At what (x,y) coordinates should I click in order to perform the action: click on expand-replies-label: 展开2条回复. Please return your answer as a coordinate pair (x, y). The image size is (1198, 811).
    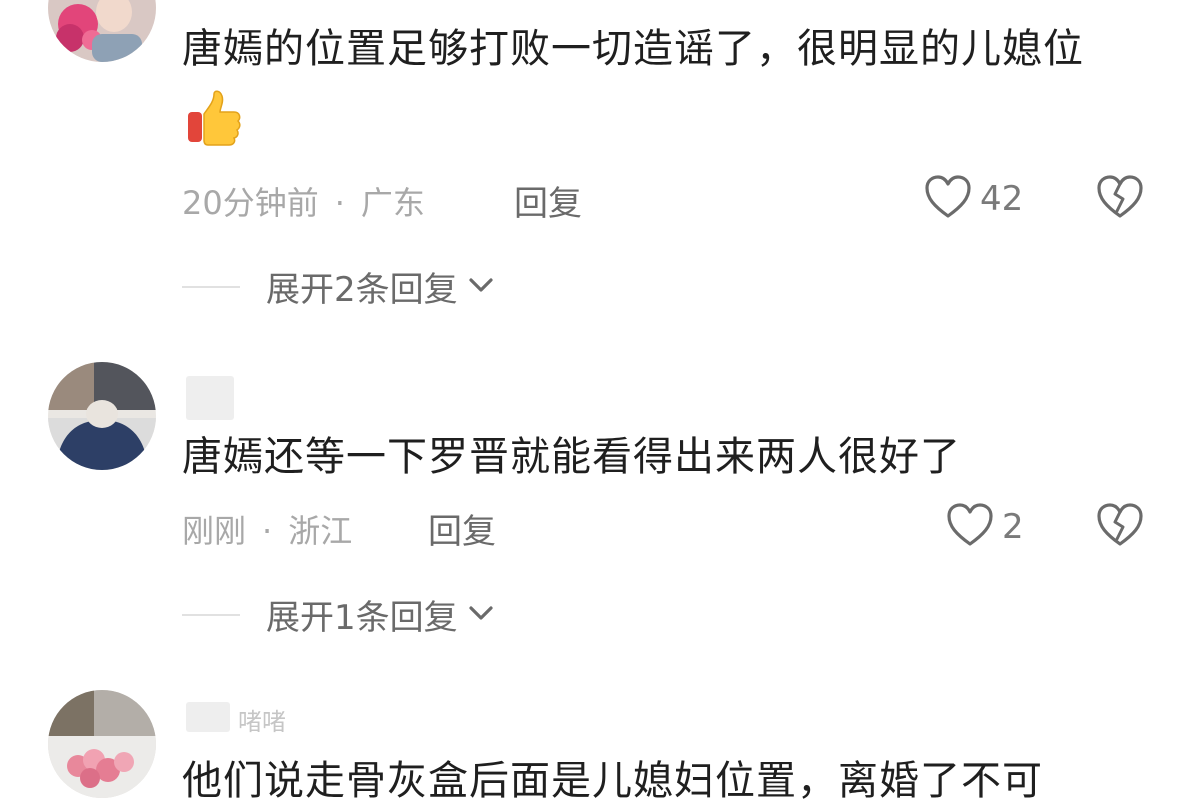
    Looking at the image, I should click on (362, 290).